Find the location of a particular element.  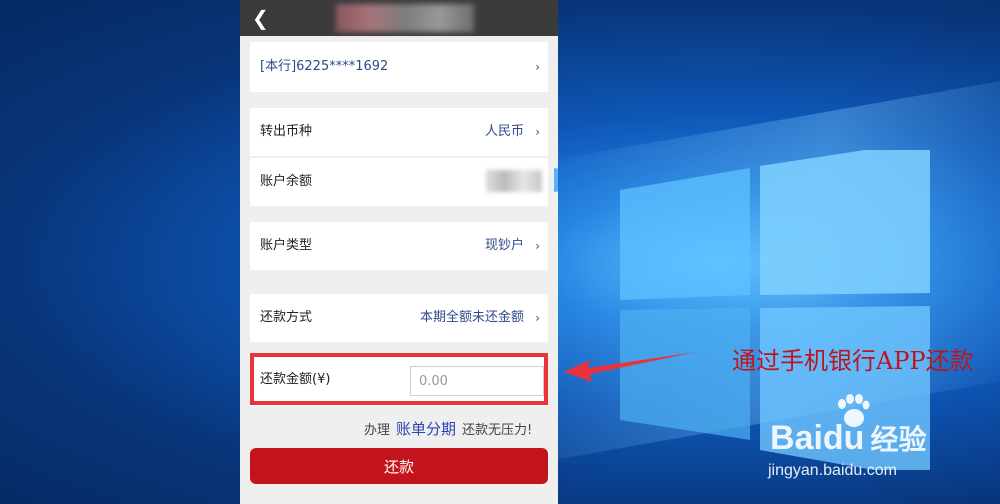

promo-suffix: 还款无压力! is located at coordinates (497, 430).